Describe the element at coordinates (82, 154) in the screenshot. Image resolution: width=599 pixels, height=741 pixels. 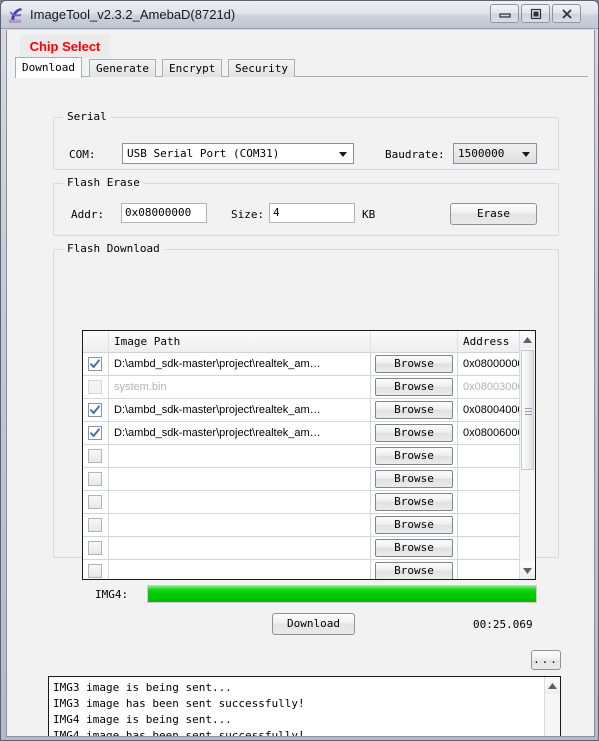
I see `com-label: COM:` at that location.